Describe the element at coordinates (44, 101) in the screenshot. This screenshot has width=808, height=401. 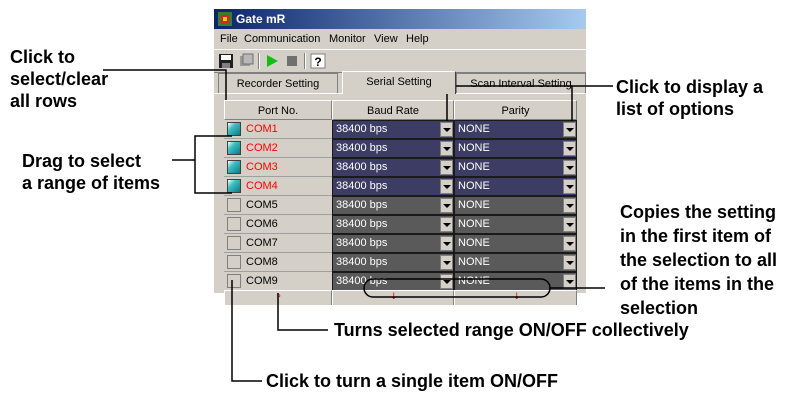
I see `callout-text-line: all rows` at that location.